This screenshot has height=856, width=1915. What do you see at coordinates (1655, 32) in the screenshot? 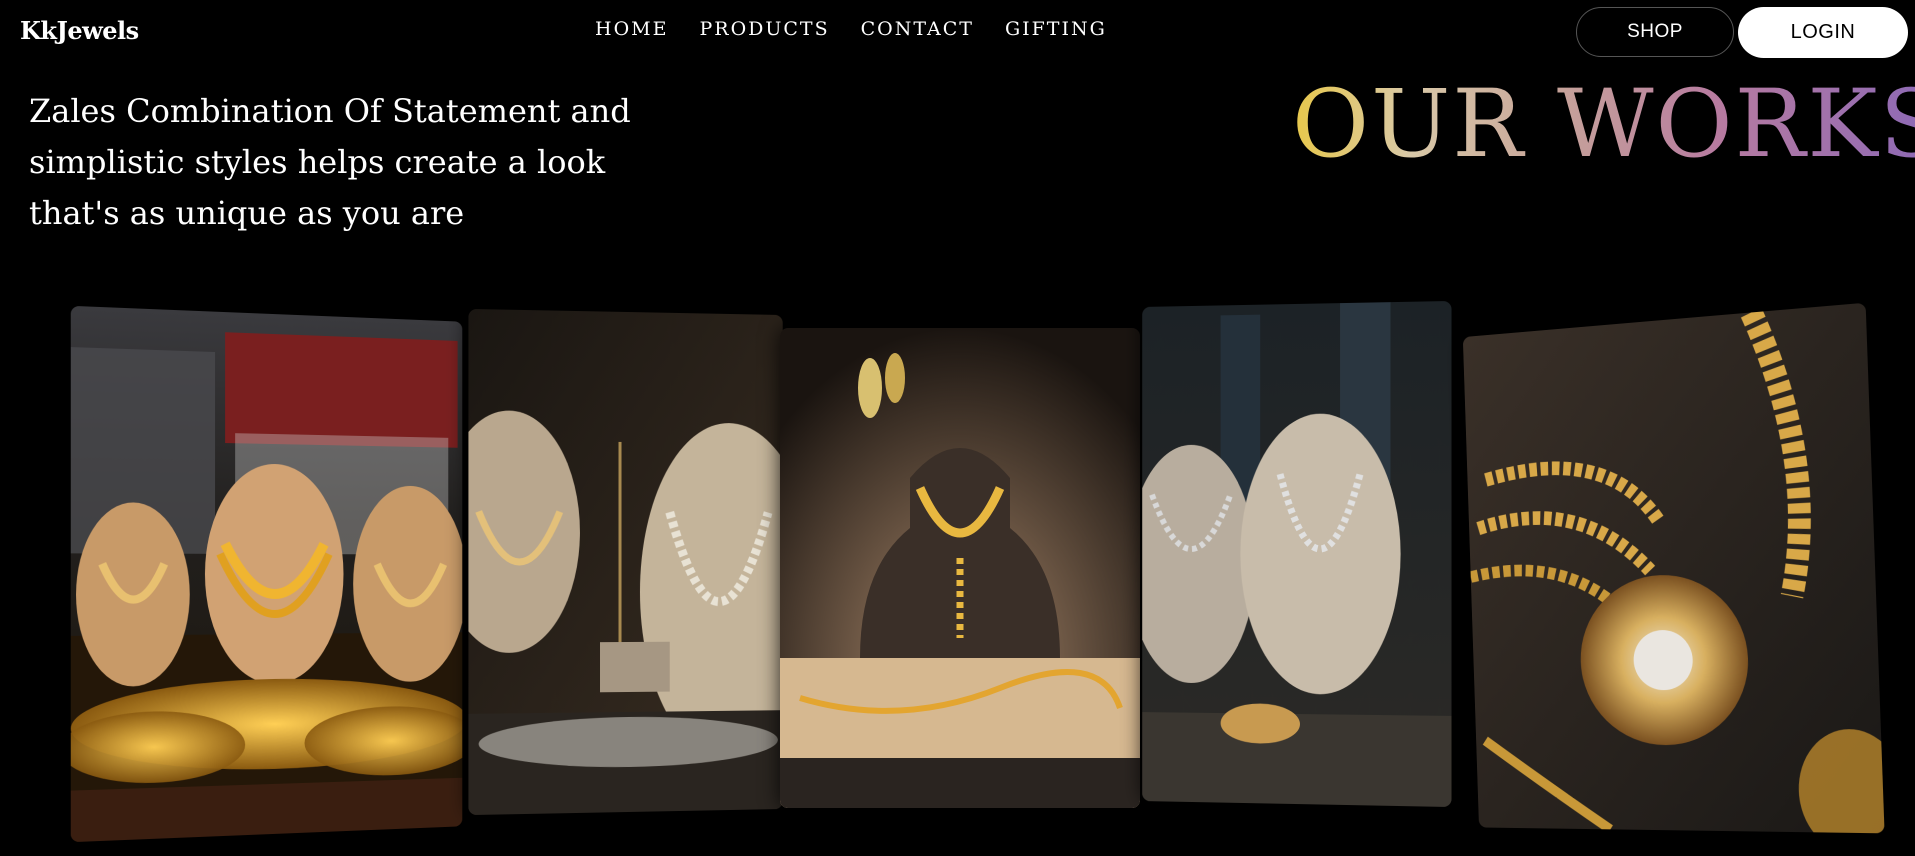
I see `shop-button: SHOP` at bounding box center [1655, 32].